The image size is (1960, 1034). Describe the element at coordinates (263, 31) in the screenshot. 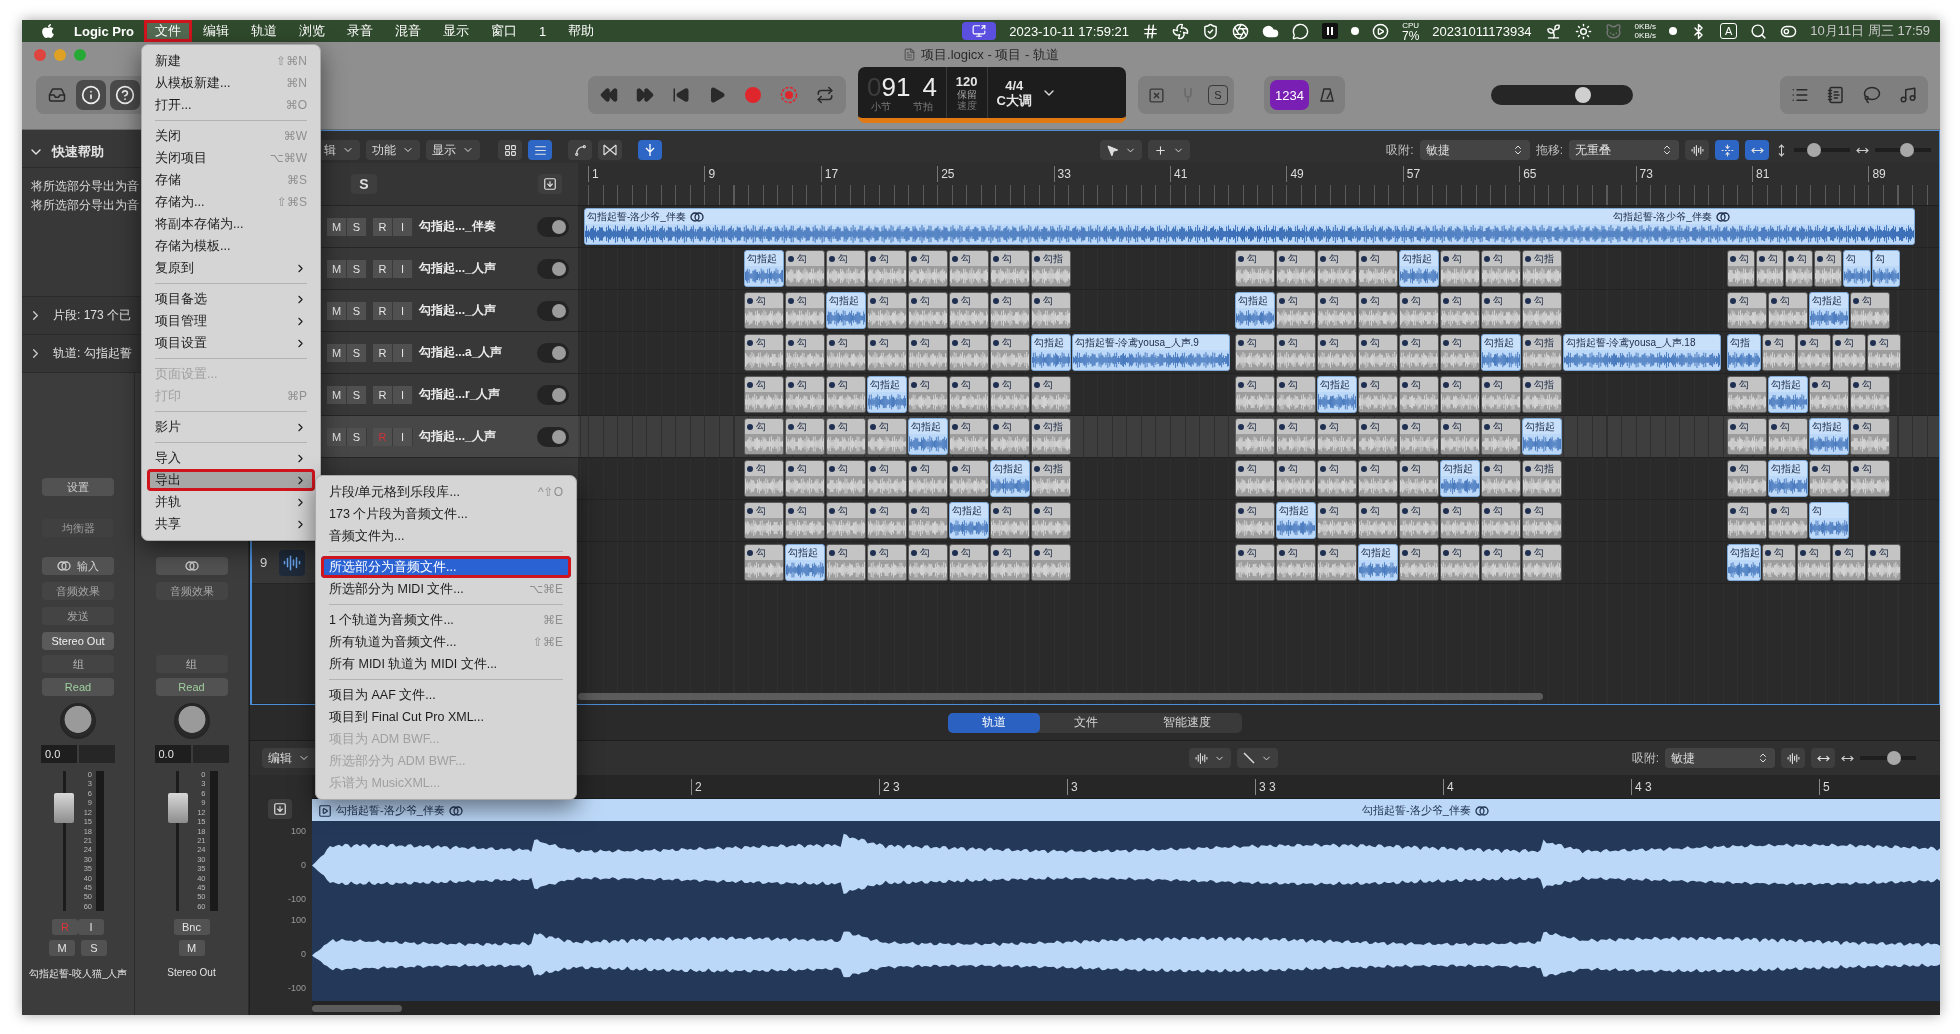

I see `menu-bar-item: 轨道` at that location.